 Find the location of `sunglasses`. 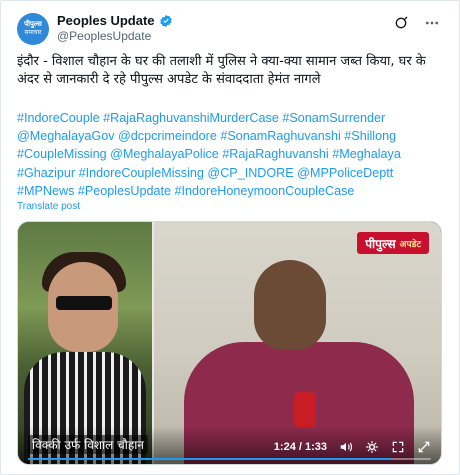

sunglasses is located at coordinates (84, 303).